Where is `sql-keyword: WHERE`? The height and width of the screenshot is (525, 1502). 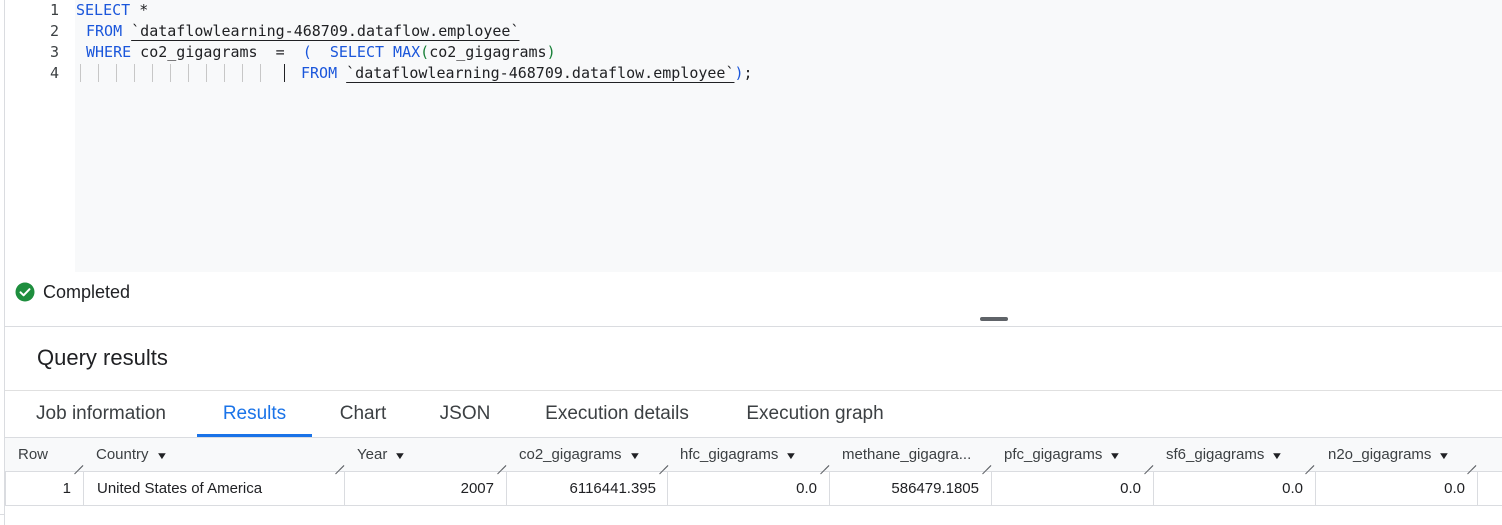 sql-keyword: WHERE is located at coordinates (109, 52).